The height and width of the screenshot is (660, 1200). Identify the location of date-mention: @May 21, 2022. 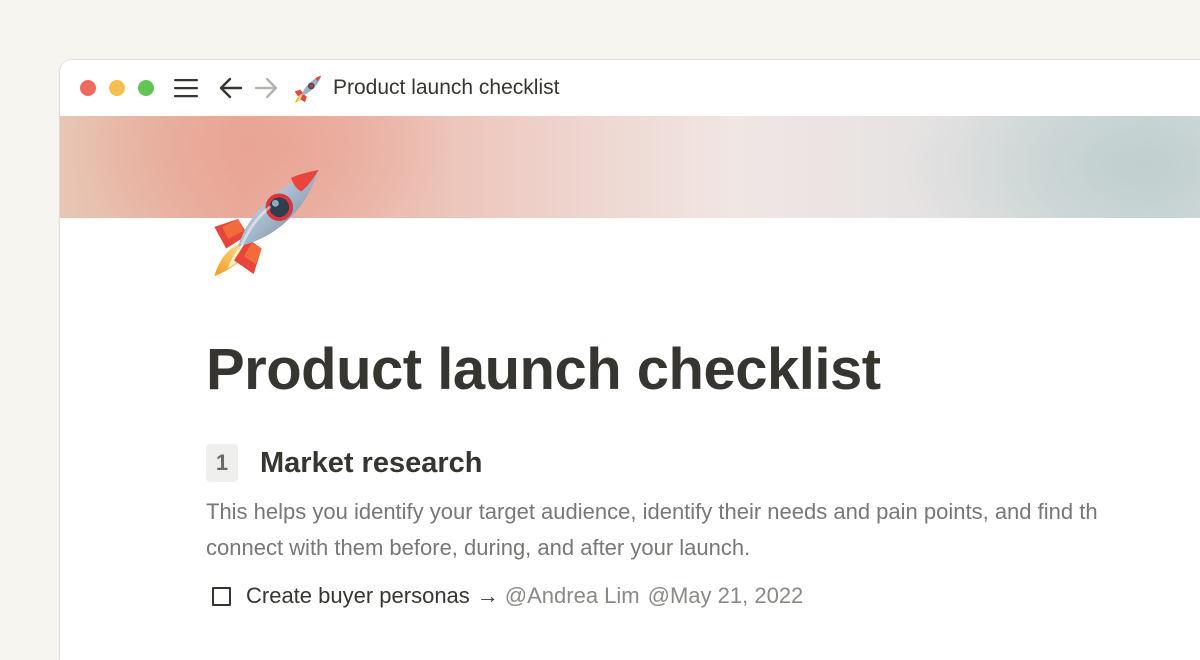
(726, 596).